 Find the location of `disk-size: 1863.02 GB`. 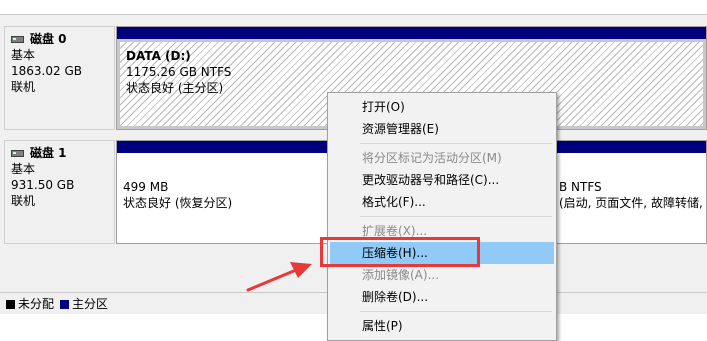

disk-size: 1863.02 GB is located at coordinates (46, 71).